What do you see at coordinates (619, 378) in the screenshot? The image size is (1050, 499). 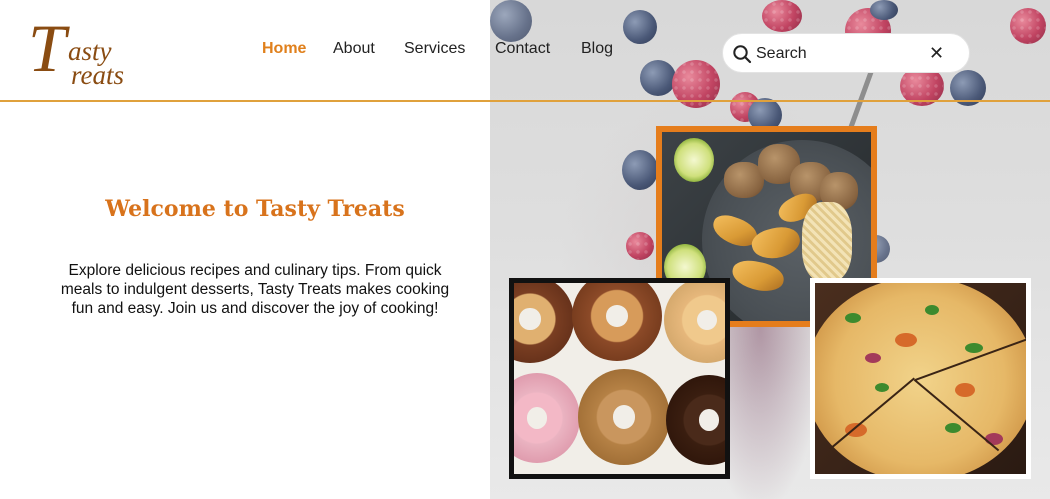 I see `food-photo-donuts` at bounding box center [619, 378].